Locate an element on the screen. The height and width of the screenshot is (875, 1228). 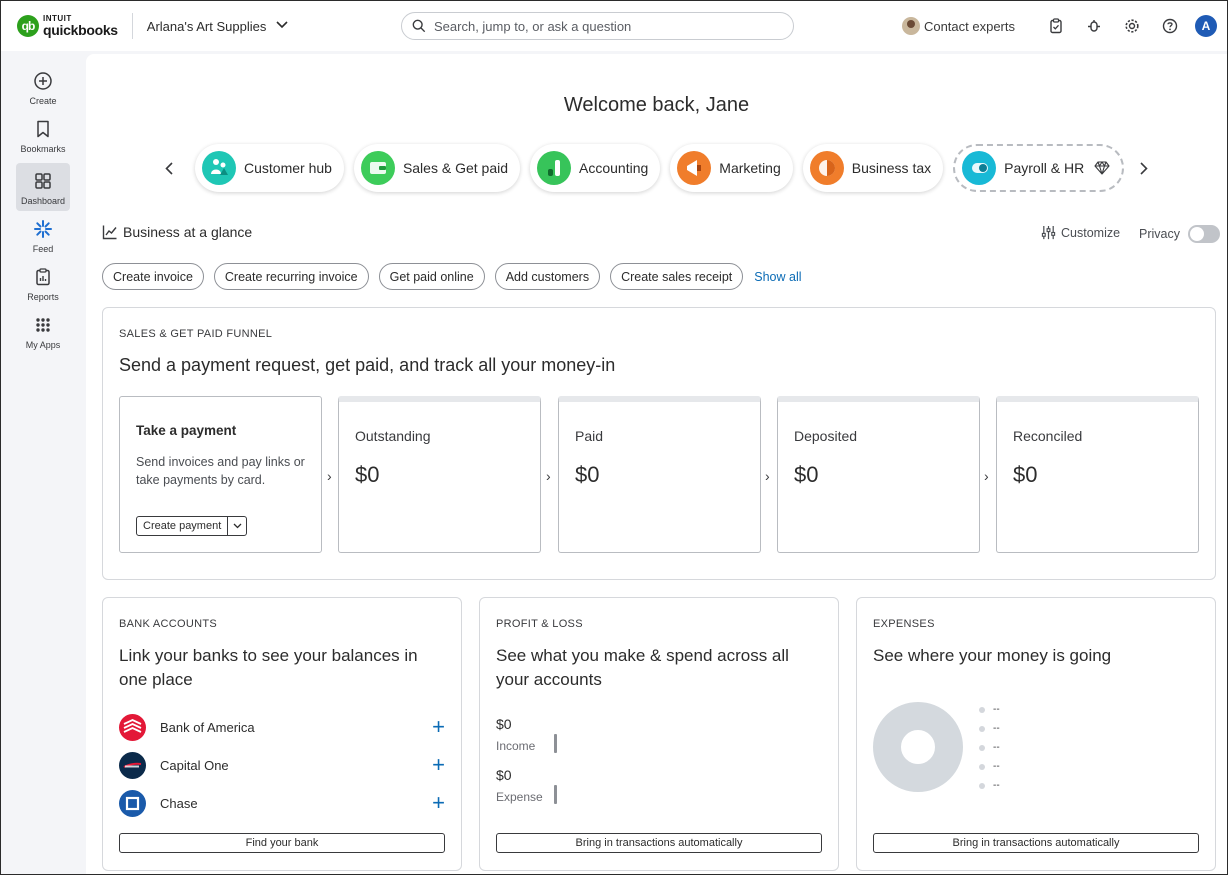
help-icon is located at coordinates (1170, 26).